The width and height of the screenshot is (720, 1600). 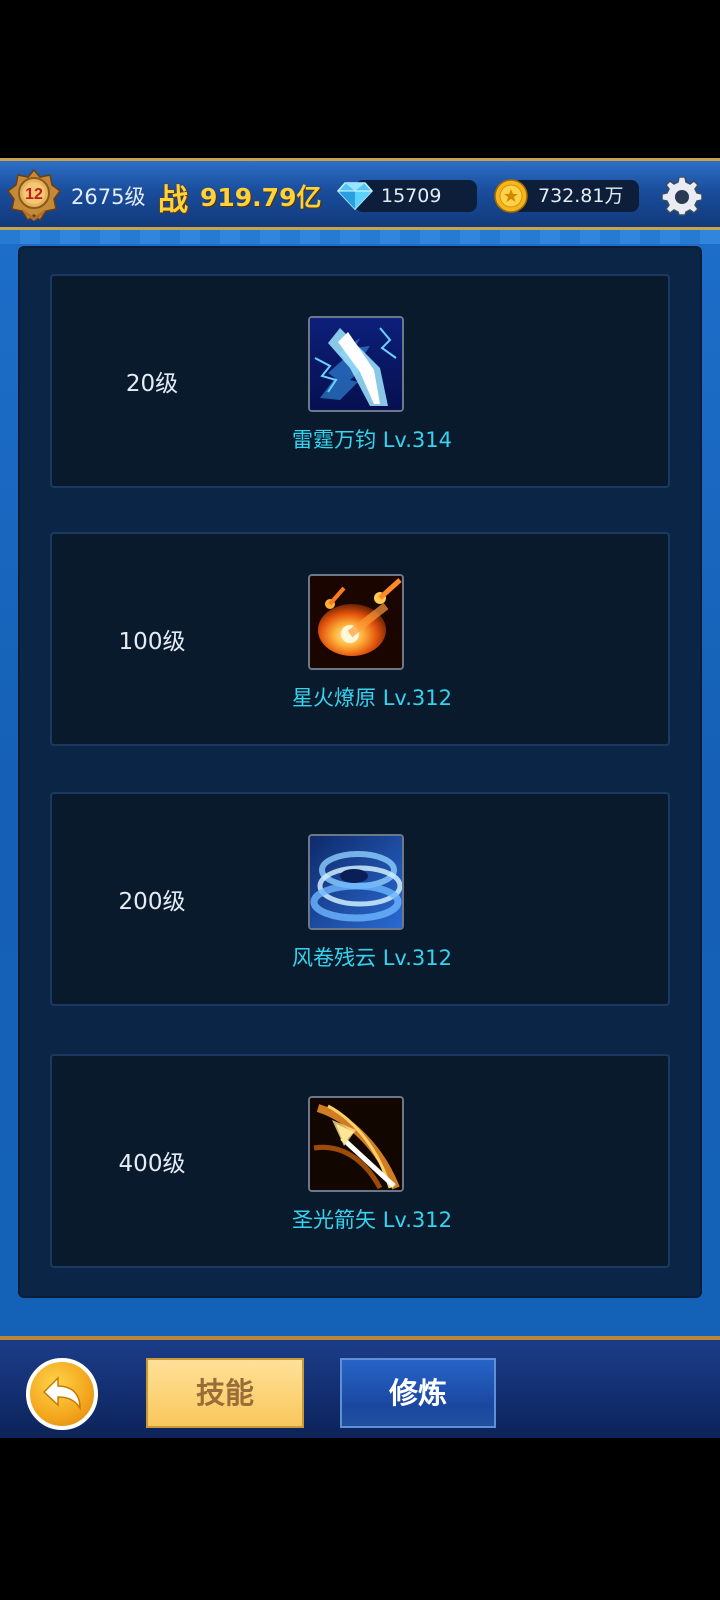 I want to click on diamond-count: 15709, so click(x=411, y=196).